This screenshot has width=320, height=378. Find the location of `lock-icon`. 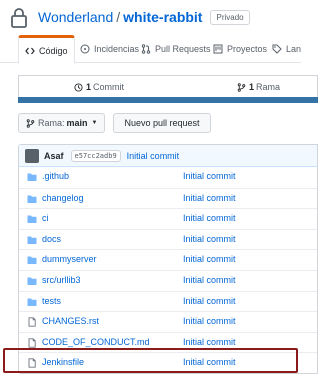

lock-icon is located at coordinates (19, 18).